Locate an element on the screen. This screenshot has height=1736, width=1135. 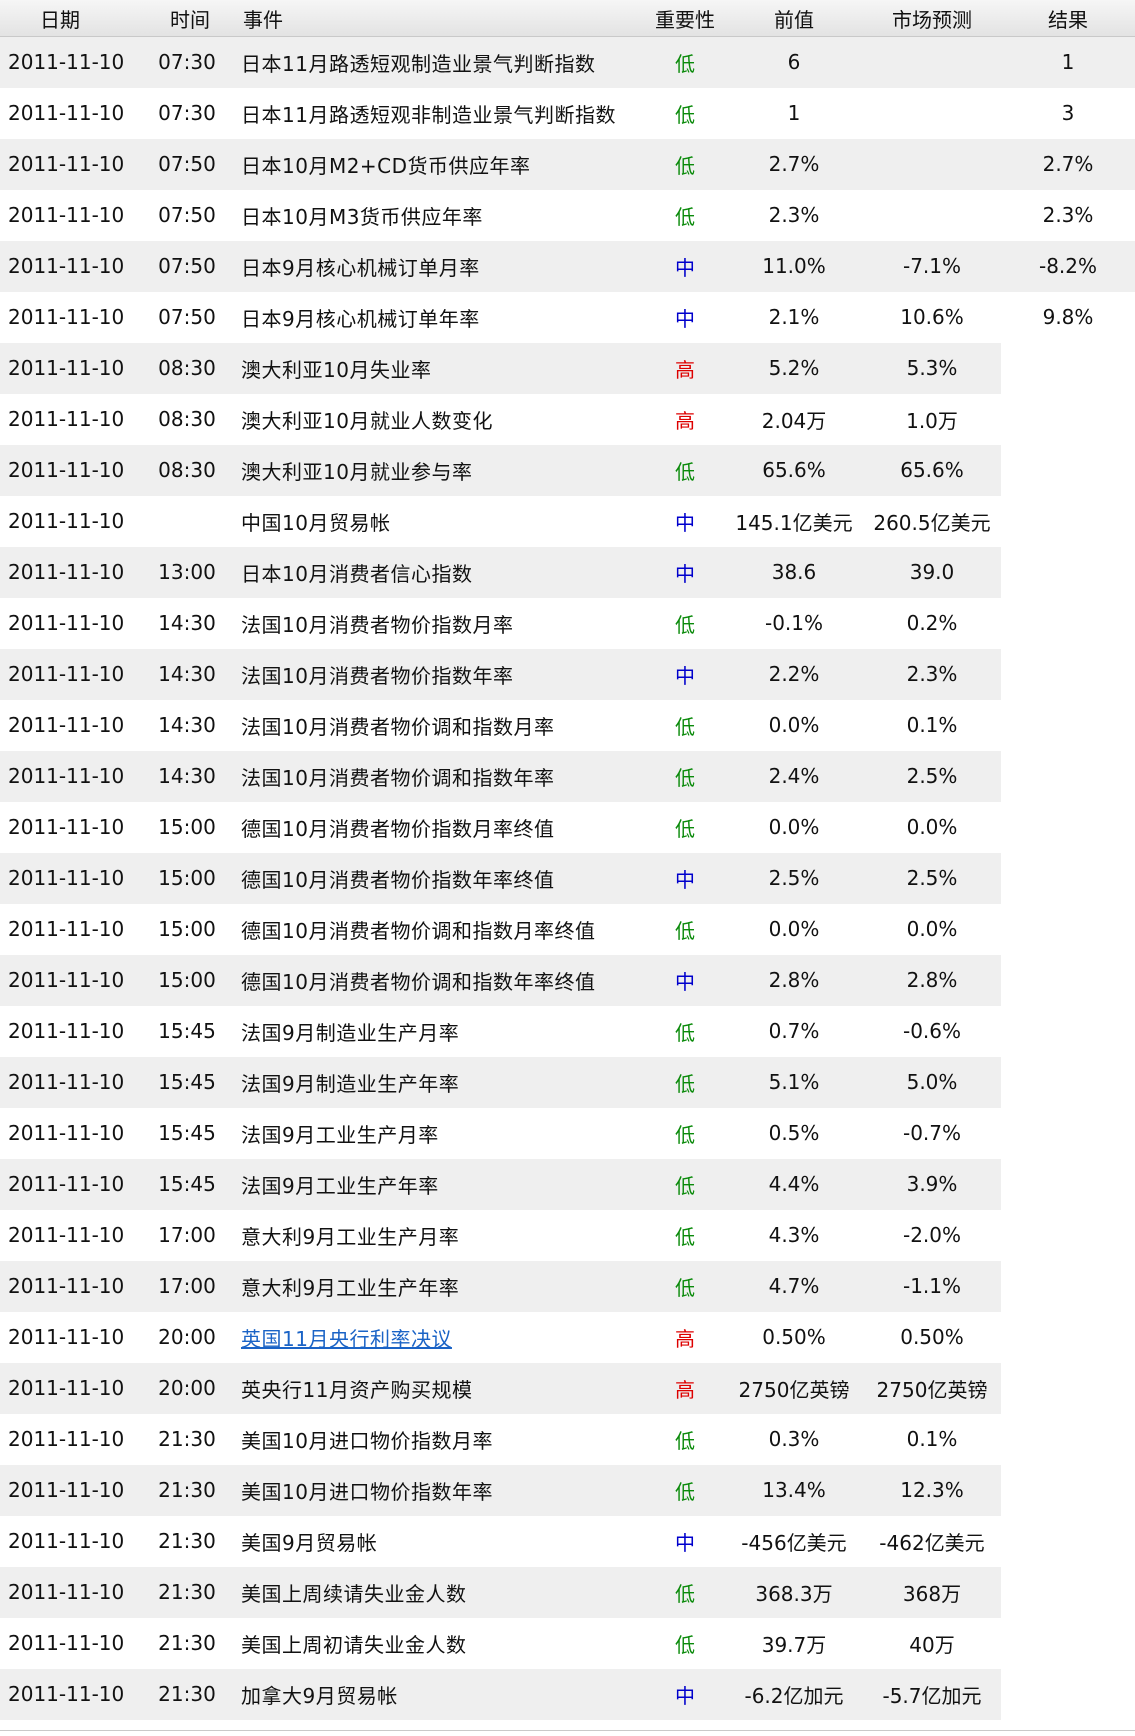
row-previous: 2.5% is located at coordinates (794, 878).